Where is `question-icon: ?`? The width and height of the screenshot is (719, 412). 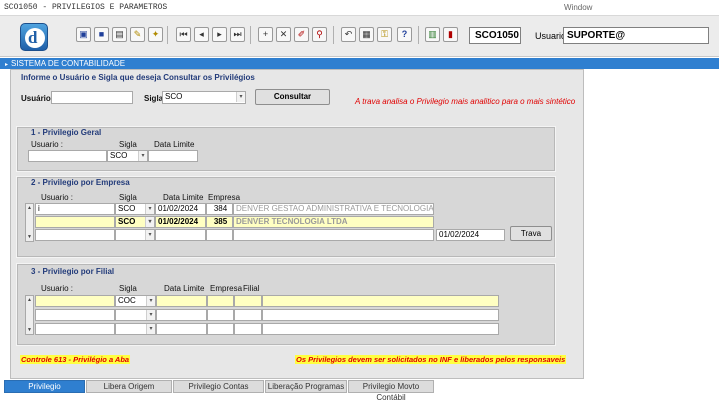 question-icon: ? is located at coordinates (404, 34).